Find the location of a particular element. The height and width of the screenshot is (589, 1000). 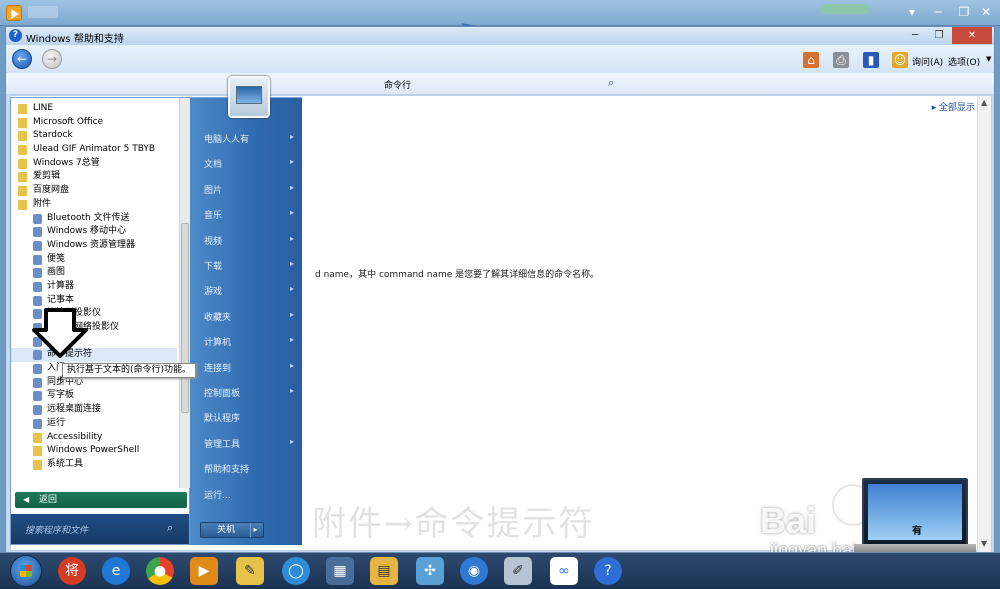

search-icon: ⌕ is located at coordinates (611, 83).